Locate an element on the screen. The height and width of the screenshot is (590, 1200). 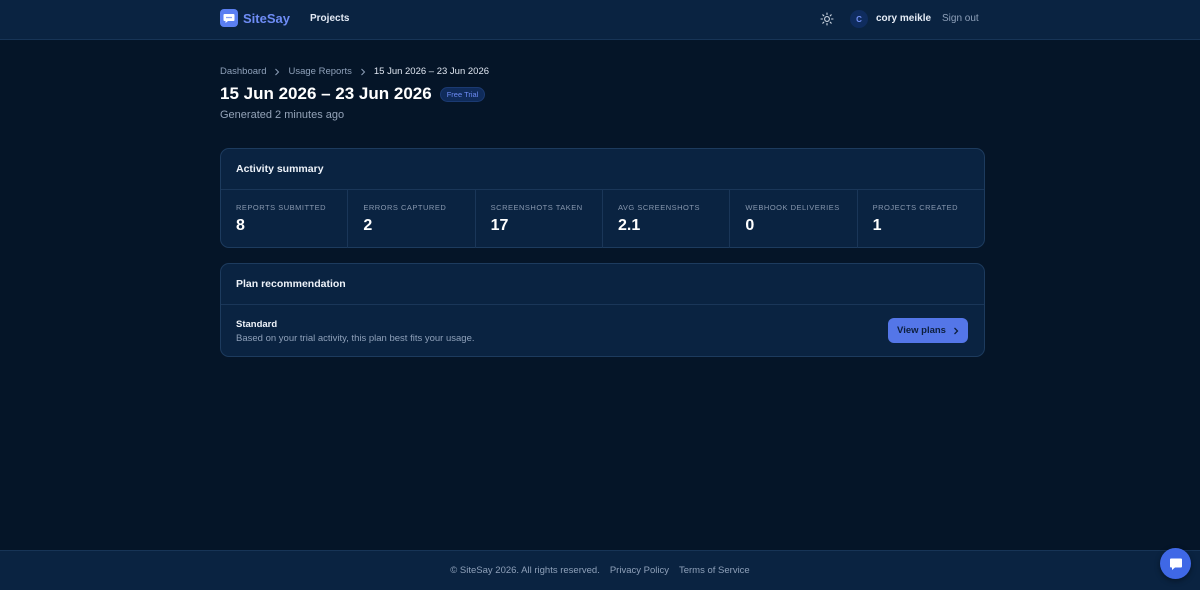
breadcrumb-current: 15 Jun 2026 – 23 Jun 2026 is located at coordinates (431, 71).